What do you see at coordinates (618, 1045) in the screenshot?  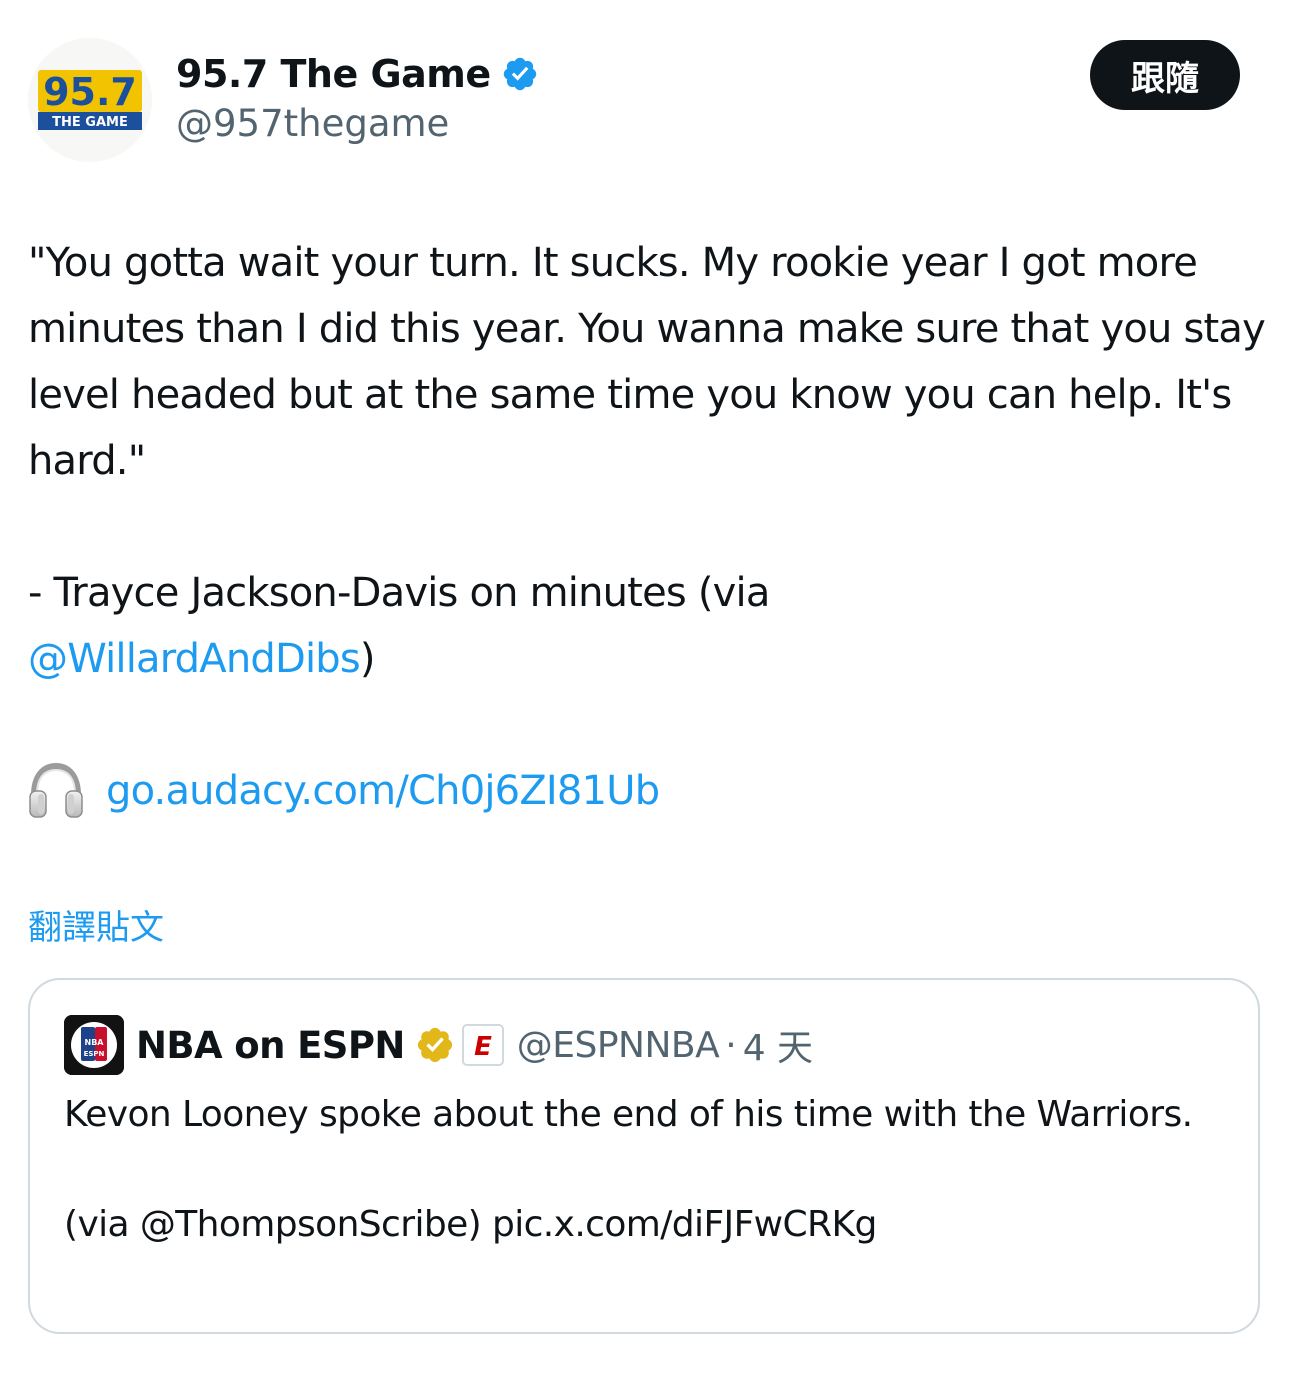 I see `quoted-handle: @ESPNNBA` at bounding box center [618, 1045].